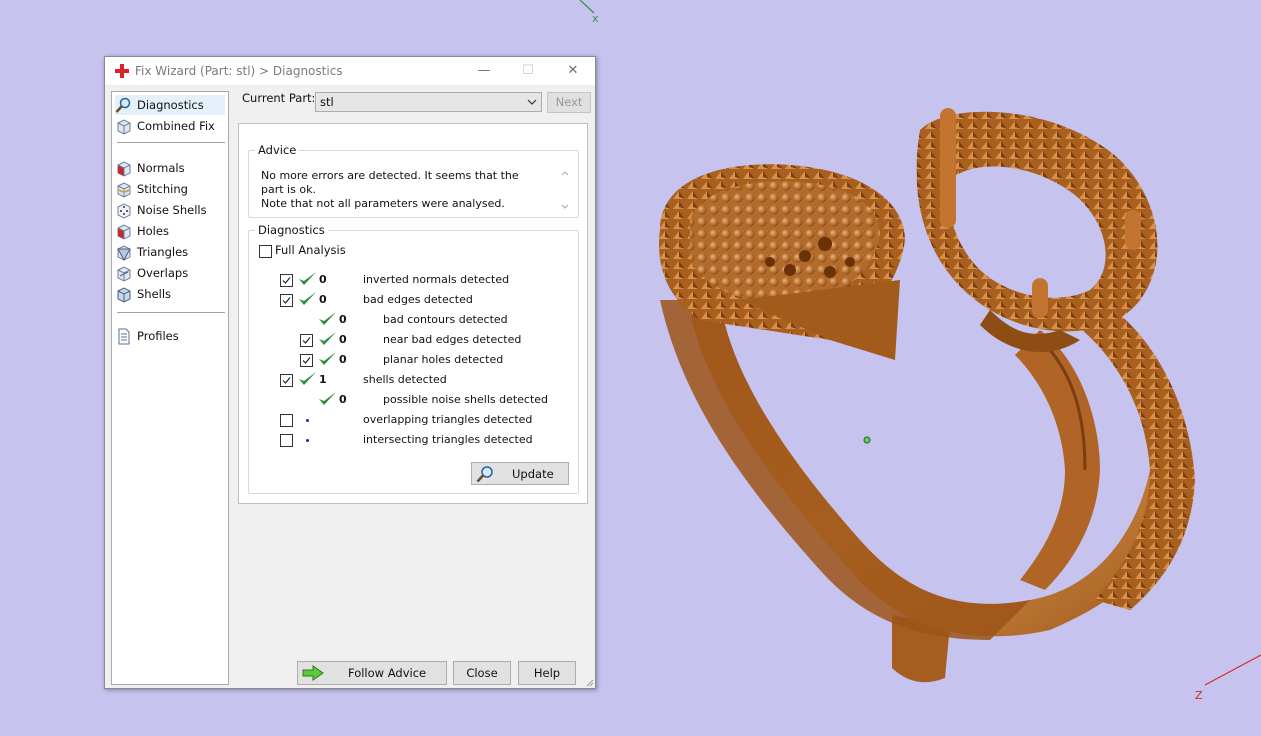 The width and height of the screenshot is (1261, 736). Describe the element at coordinates (343, 399) in the screenshot. I see `noise-shells-count: 0` at that location.